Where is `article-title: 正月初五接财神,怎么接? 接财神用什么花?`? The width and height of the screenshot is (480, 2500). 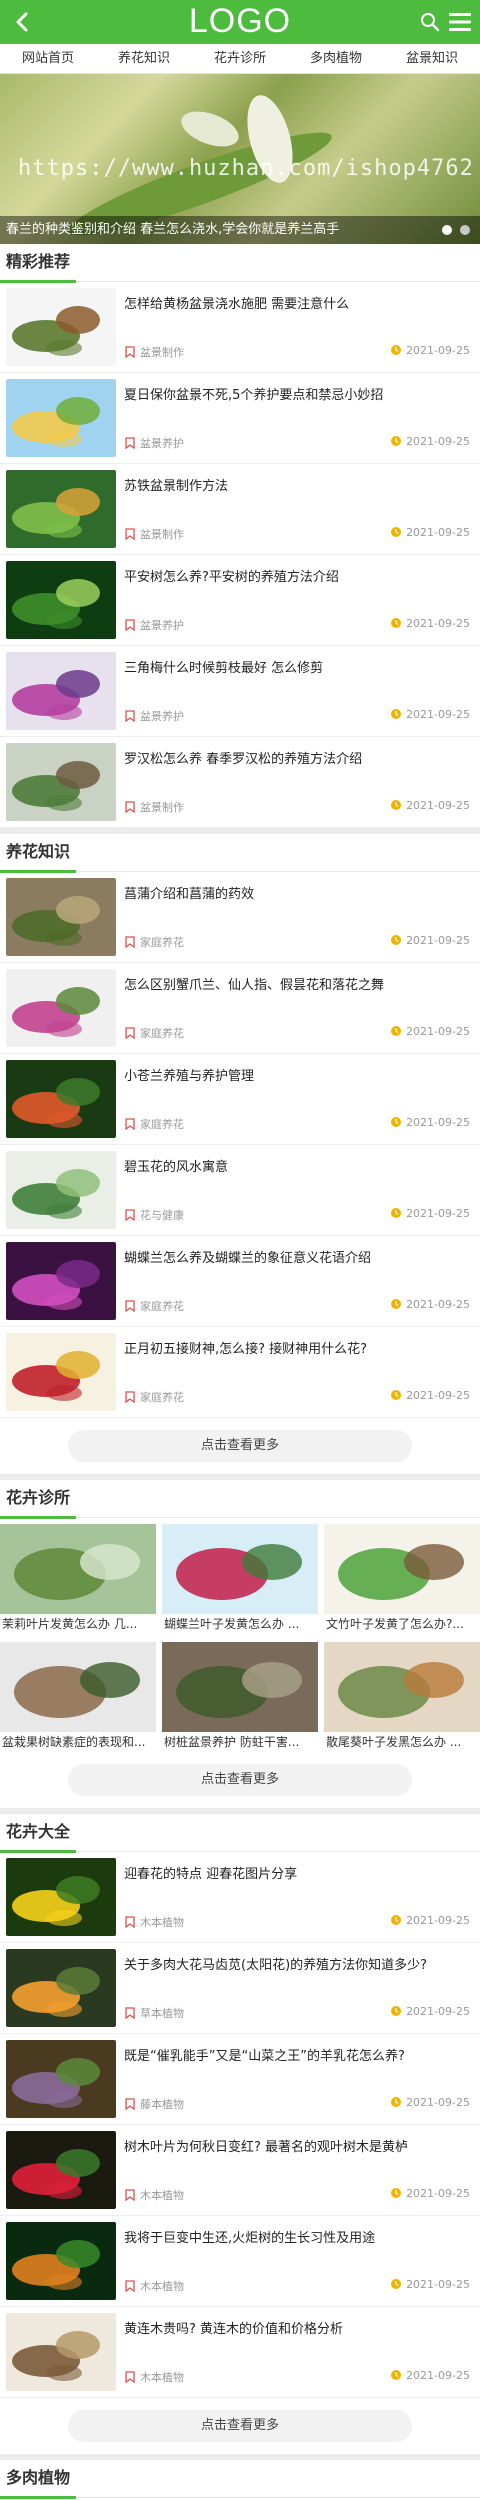
article-title: 正月初五接财神,怎么接? 接财神用什么花? is located at coordinates (297, 1350).